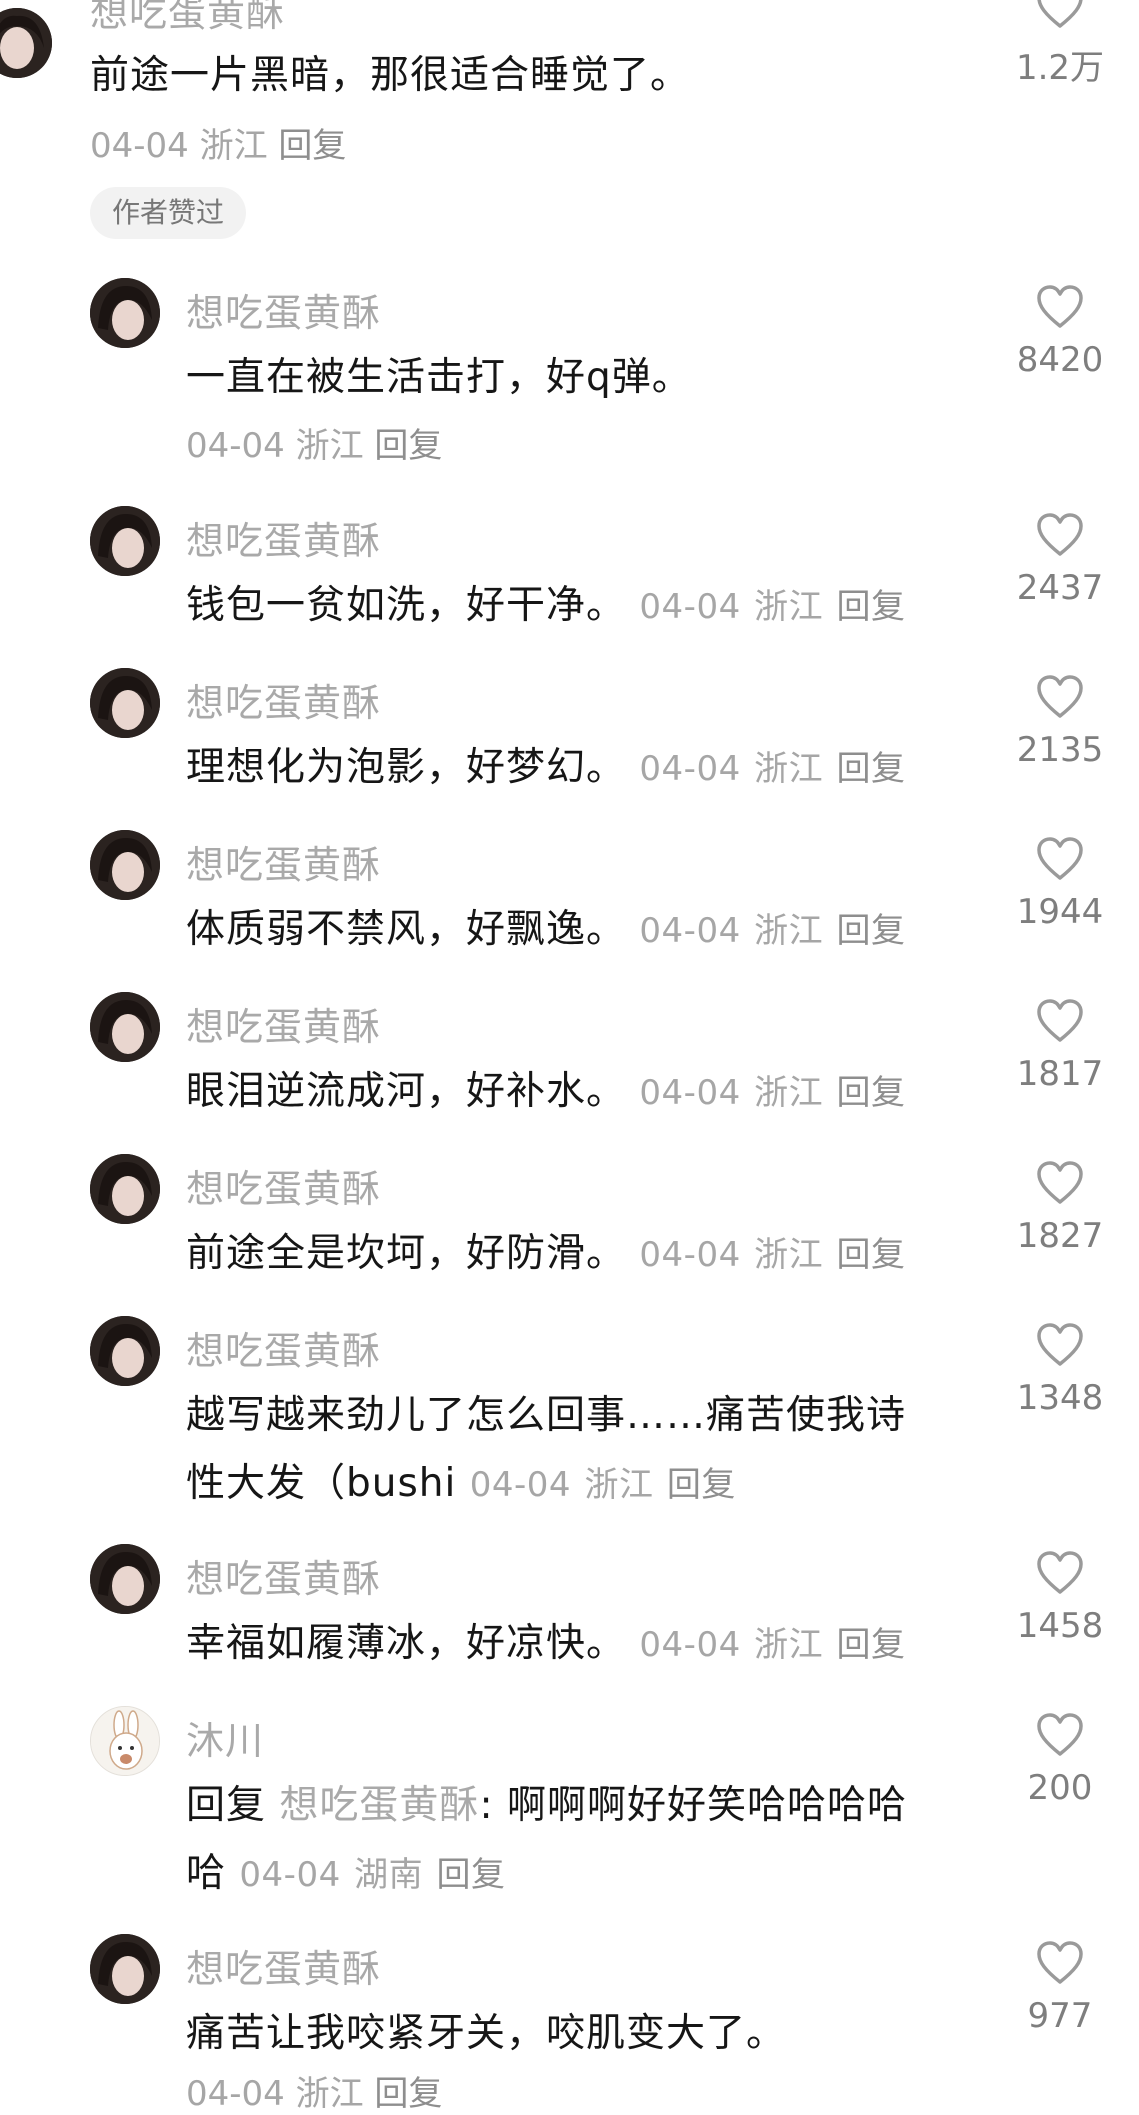  I want to click on comment-region: 湖南, so click(389, 1875).